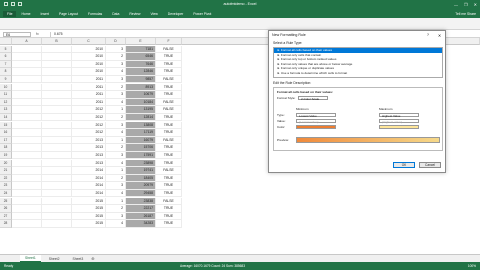 This screenshot has height=270, width=480. Describe the element at coordinates (6, 41) in the screenshot. I see `select-all-corner` at that location.